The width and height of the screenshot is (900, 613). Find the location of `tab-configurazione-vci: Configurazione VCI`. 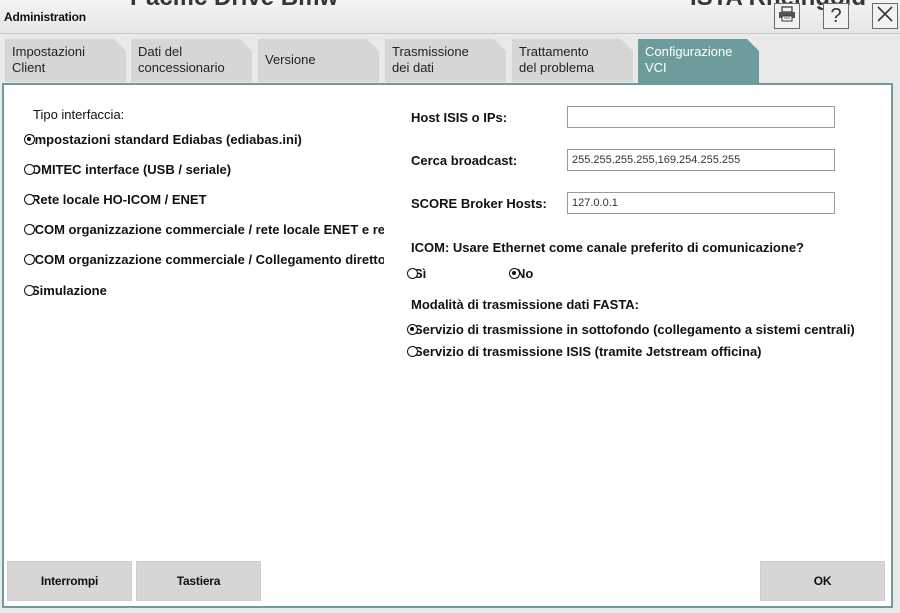

tab-configurazione-vci: Configurazione VCI is located at coordinates (698, 61).